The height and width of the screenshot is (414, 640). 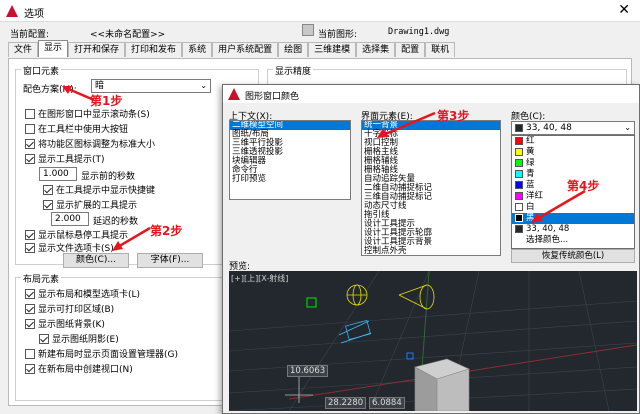 I want to click on color-dialog-titlebar: 图形窗口颜色, so click(x=431, y=94).